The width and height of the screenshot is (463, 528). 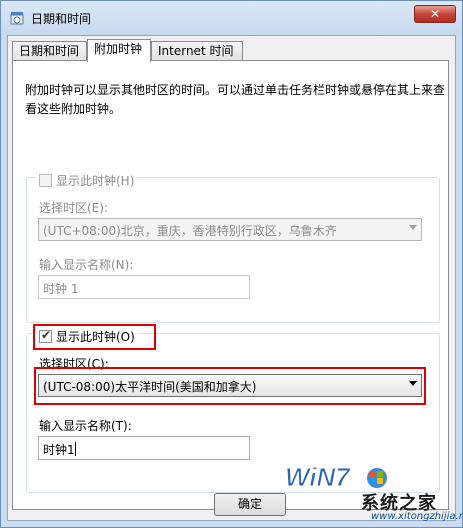 I want to click on clock1-show-label: 显示此时钟(H), so click(x=95, y=181).